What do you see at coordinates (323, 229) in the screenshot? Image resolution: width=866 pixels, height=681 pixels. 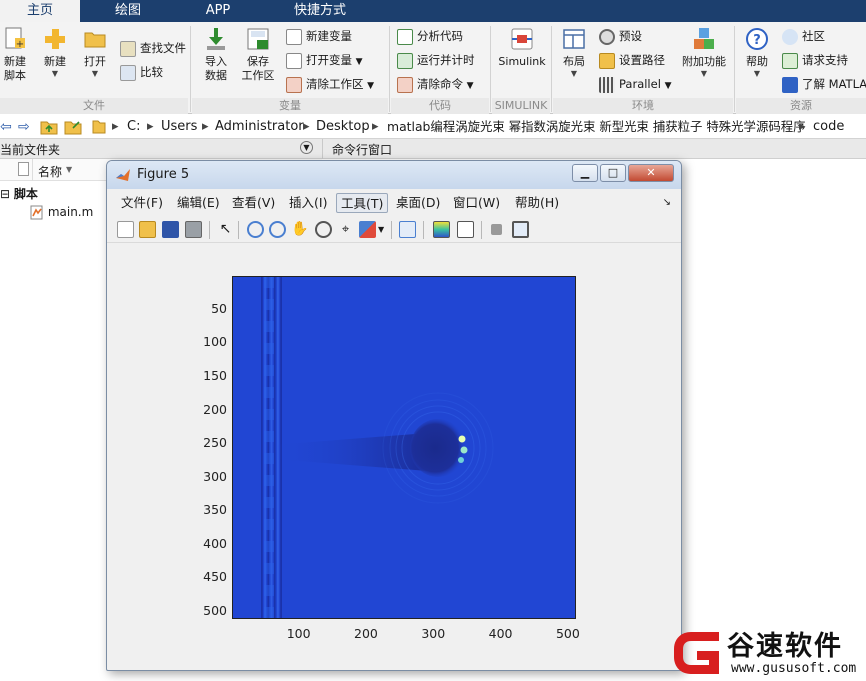 I see `rotate-3d-icon` at bounding box center [323, 229].